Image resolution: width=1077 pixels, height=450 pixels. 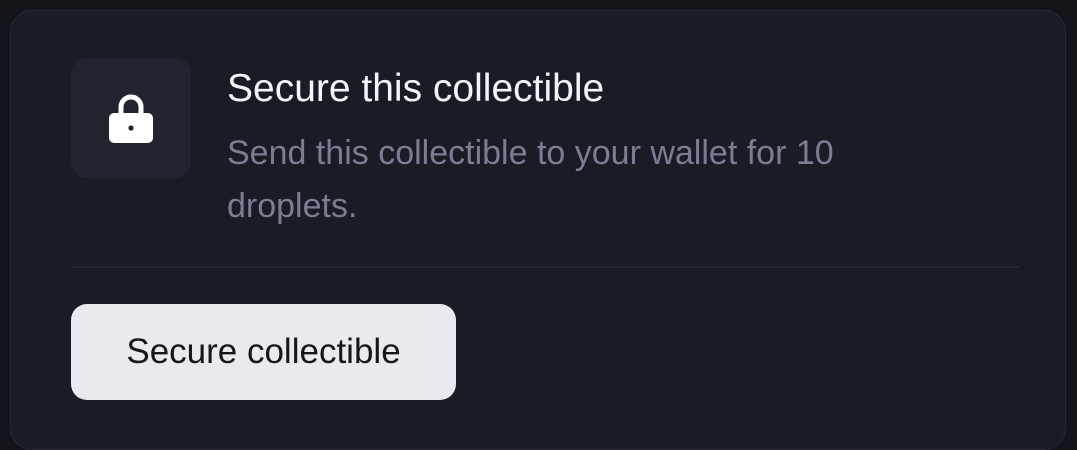 What do you see at coordinates (416, 88) in the screenshot?
I see `card-title: Secure this collectible` at bounding box center [416, 88].